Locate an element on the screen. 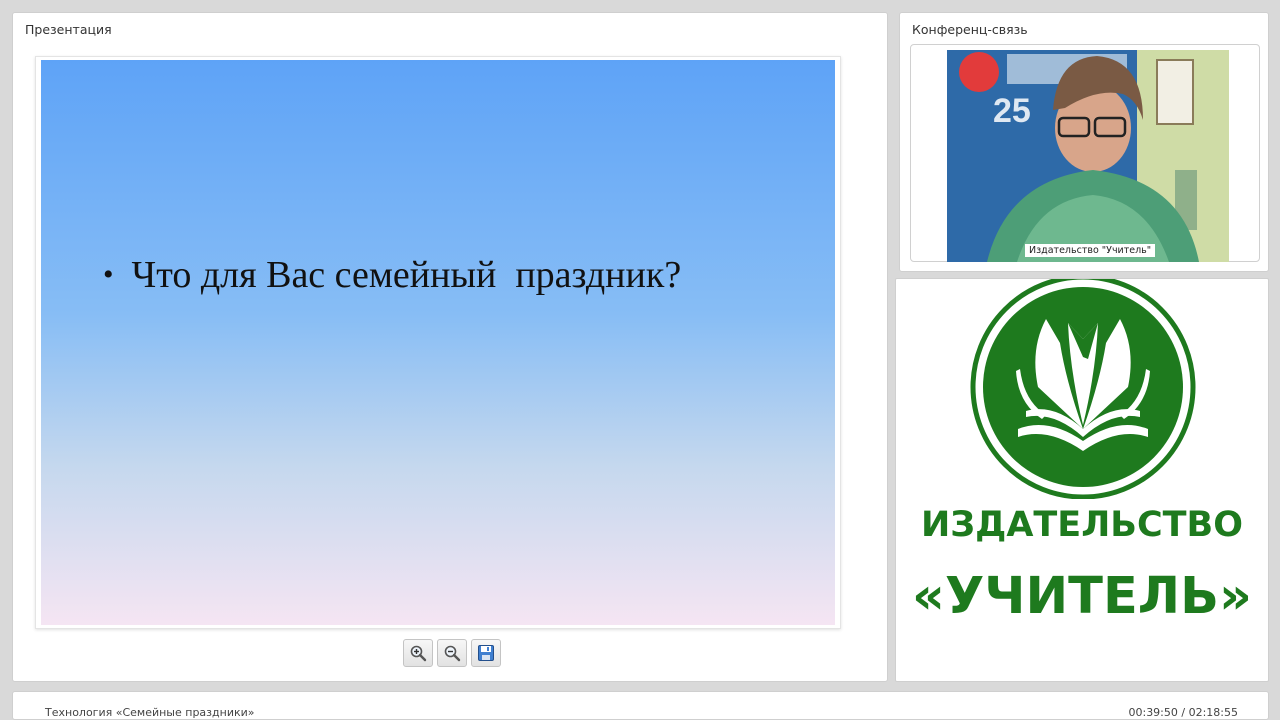 This screenshot has height=720, width=1280. video-scene: 25 is located at coordinates (1088, 156).